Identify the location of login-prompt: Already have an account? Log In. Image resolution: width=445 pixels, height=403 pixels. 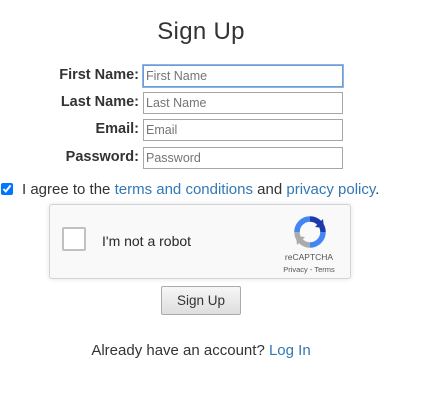
(201, 350).